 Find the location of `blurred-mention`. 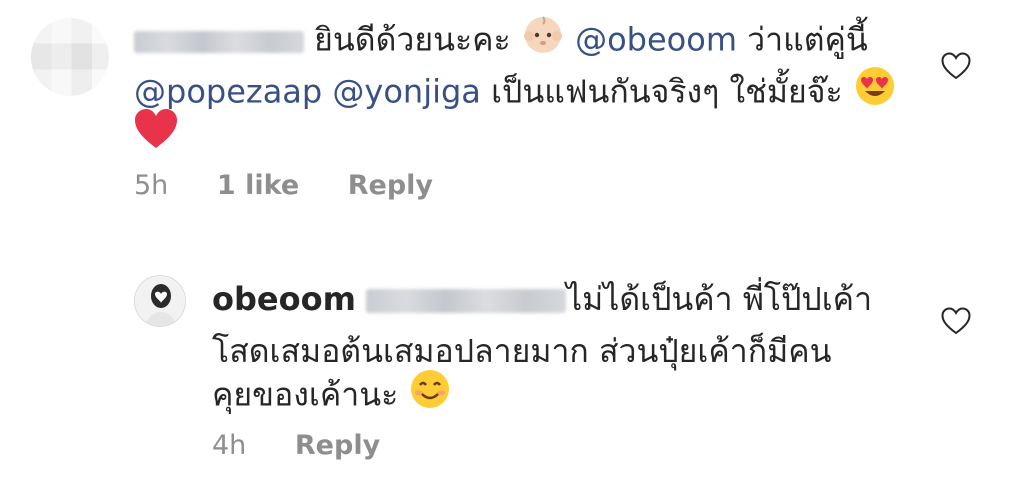

blurred-mention is located at coordinates (466, 301).